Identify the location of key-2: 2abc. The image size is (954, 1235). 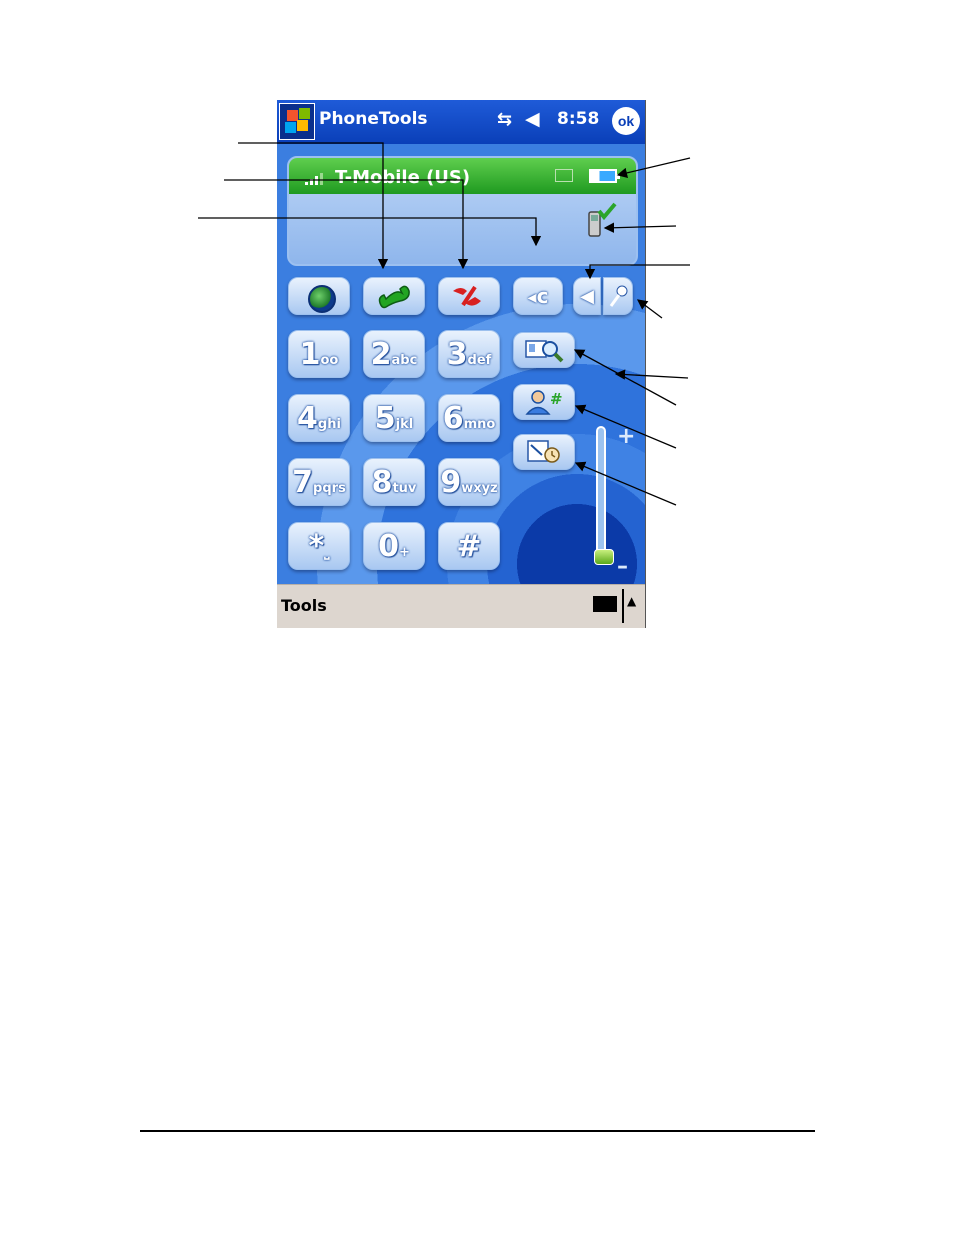
(394, 354).